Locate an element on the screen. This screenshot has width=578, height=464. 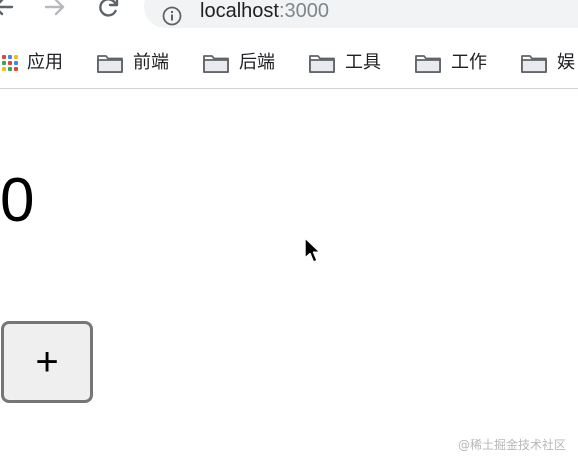
browser-toolbar: localhost:3000 is located at coordinates (289, 19).